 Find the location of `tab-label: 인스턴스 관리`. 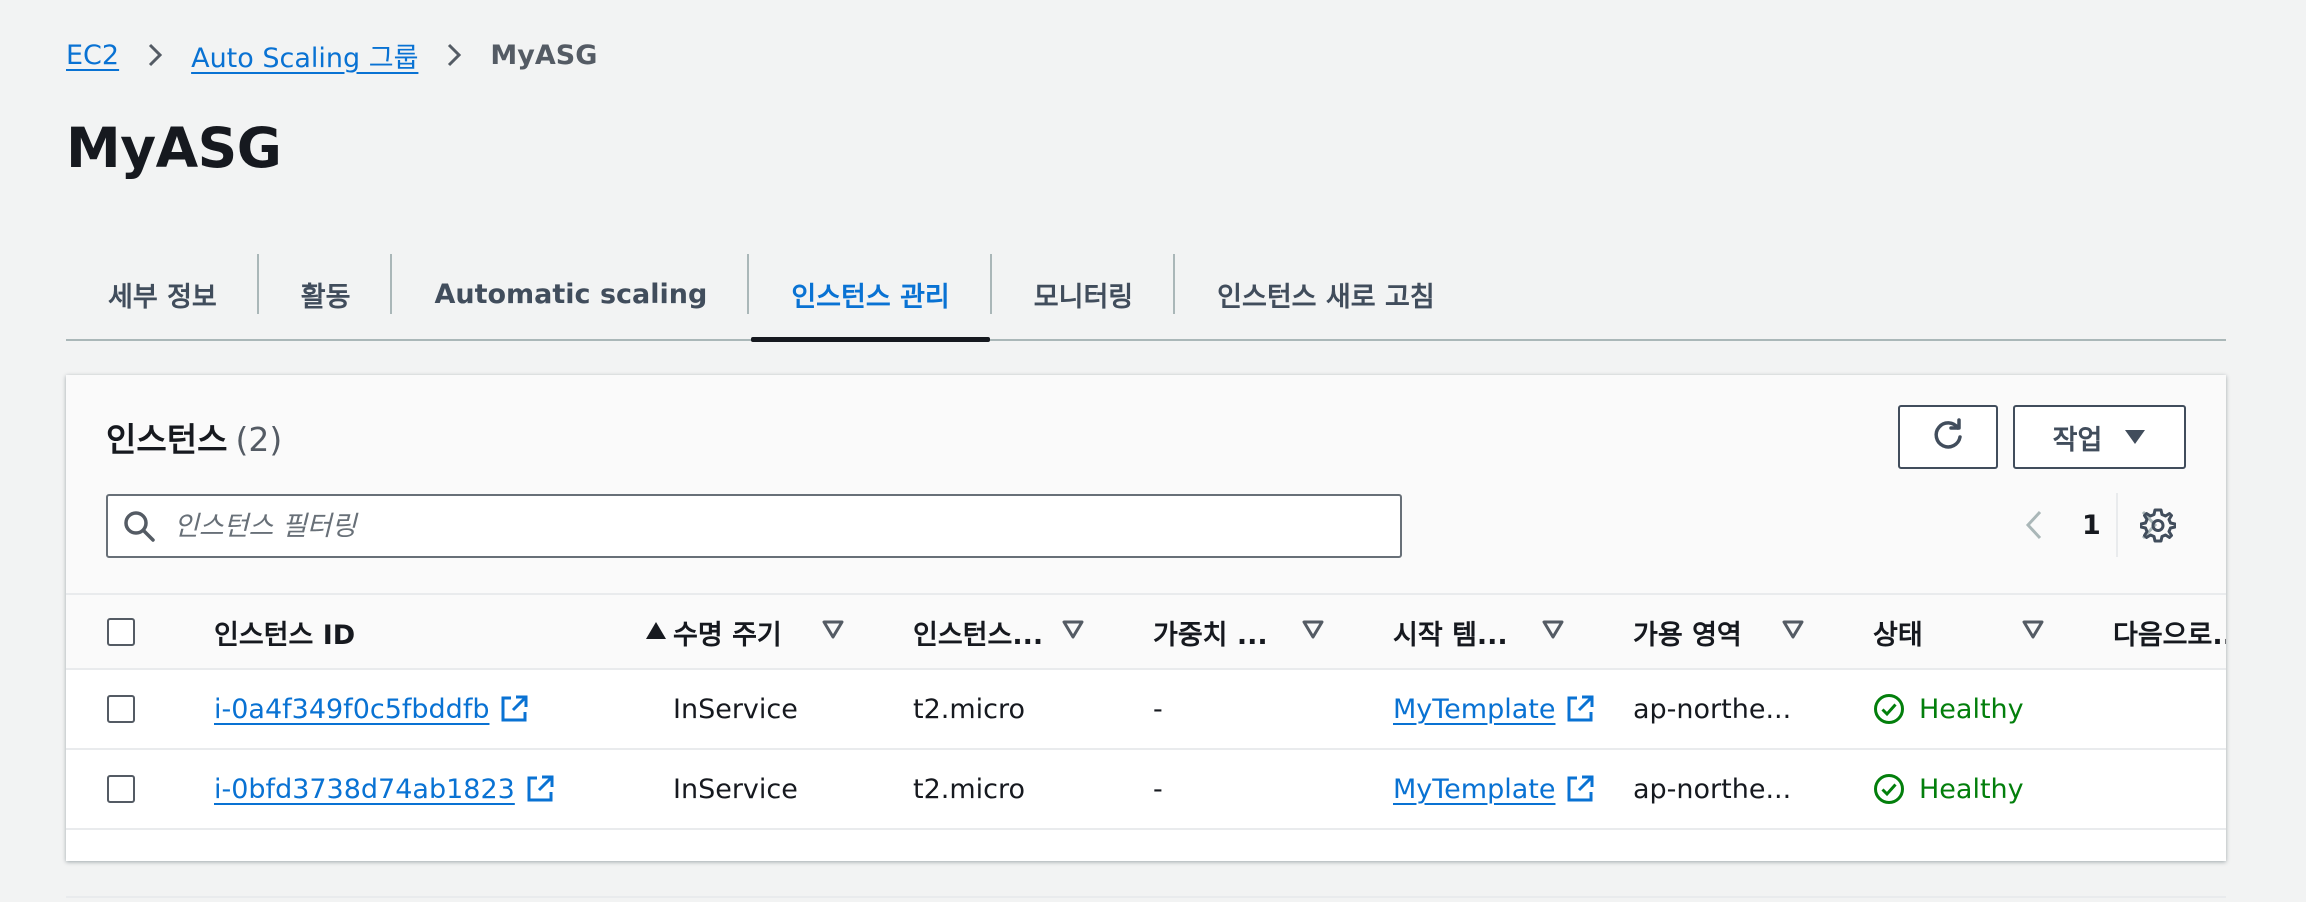

tab-label: 인스턴스 관리 is located at coordinates (870, 297).